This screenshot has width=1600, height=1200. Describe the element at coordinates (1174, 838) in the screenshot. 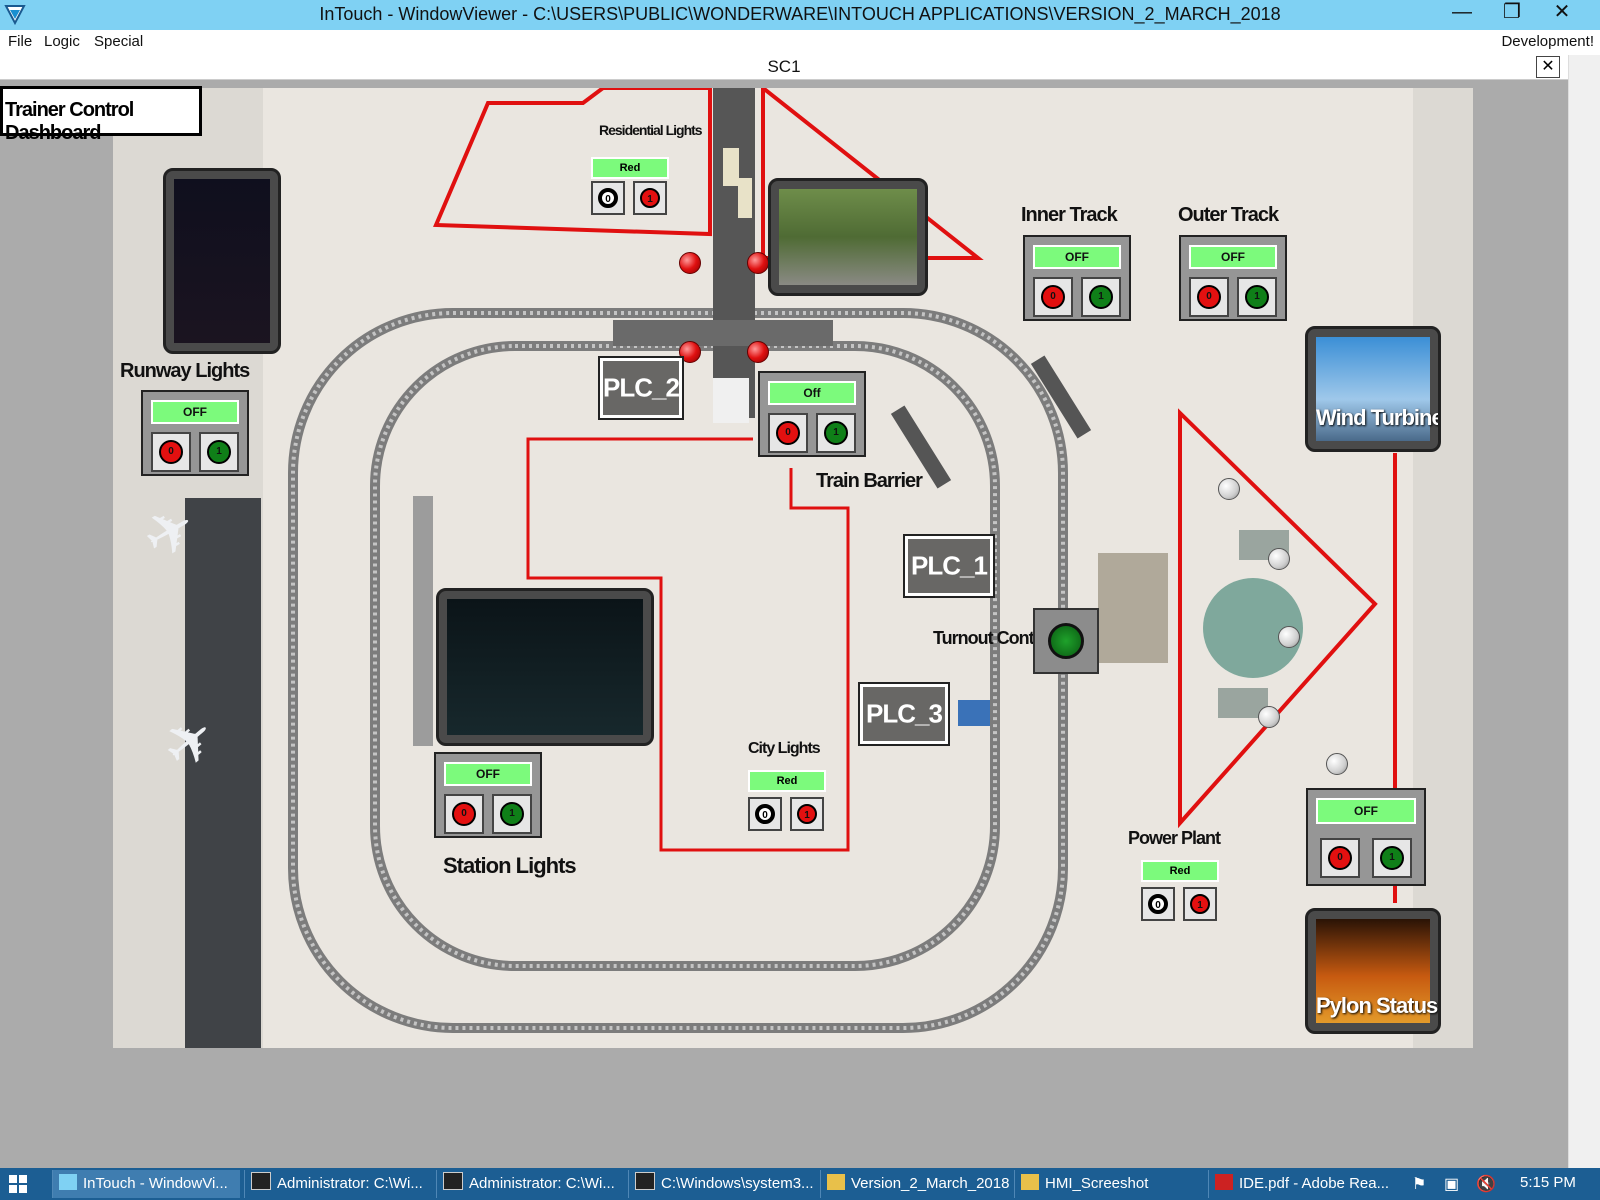

I see `power-plant-label: Power Plant` at that location.